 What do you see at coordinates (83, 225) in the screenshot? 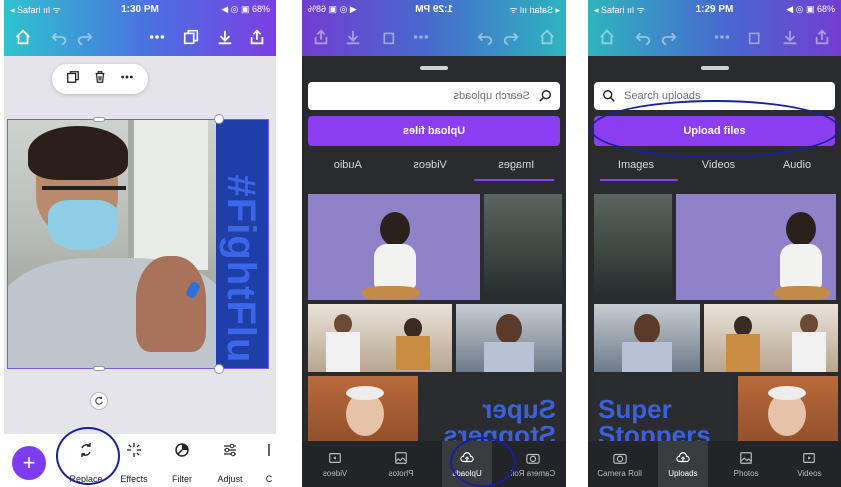
I see `face-mask` at bounding box center [83, 225].